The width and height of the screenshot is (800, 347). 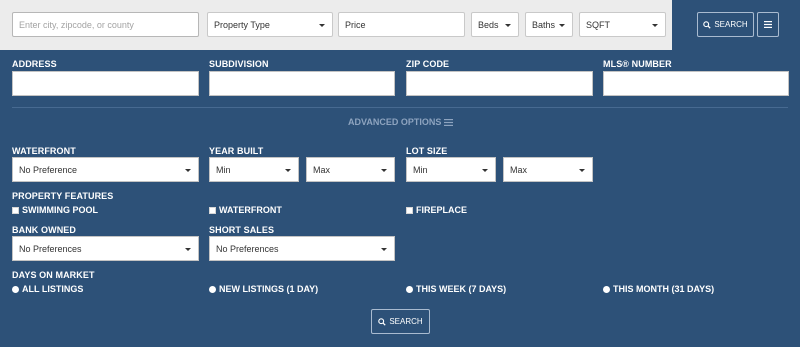 I want to click on this-week-label: THIS WEEK (7 DAYS), so click(x=461, y=289).